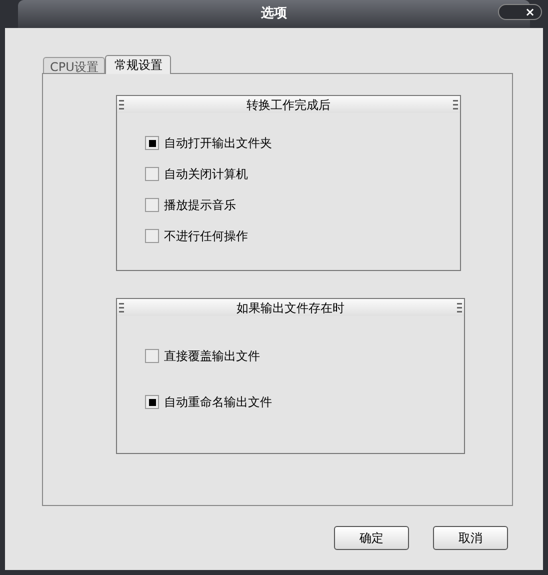 This screenshot has height=575, width=548. I want to click on close-button: ×, so click(520, 12).